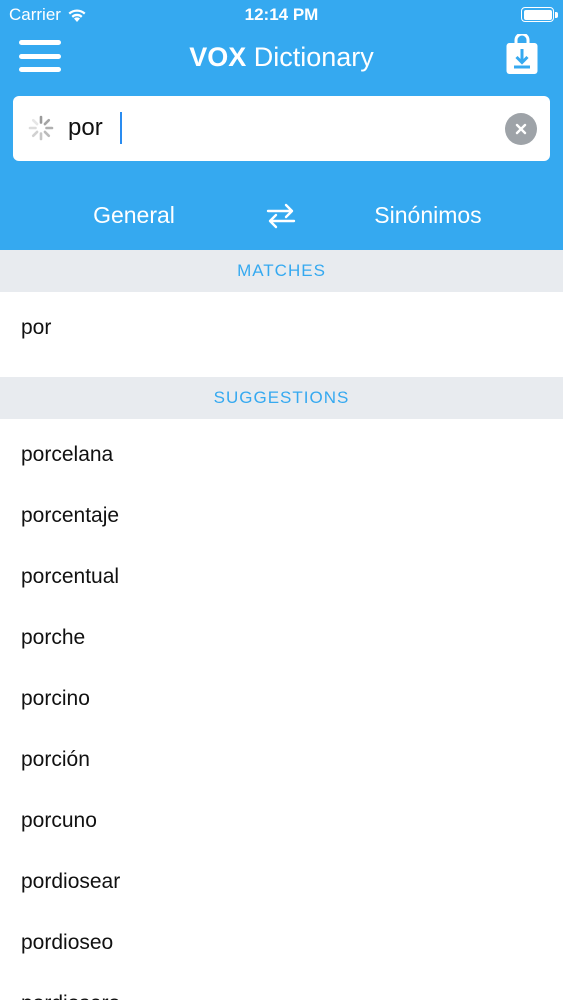 This screenshot has height=1000, width=563. I want to click on suggestion-row: porción, so click(281, 758).